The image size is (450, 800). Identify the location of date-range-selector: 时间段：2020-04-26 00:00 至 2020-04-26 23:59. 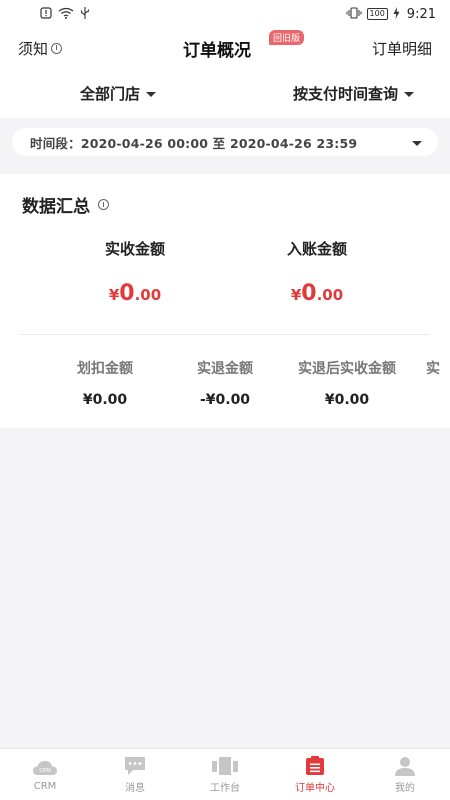
(225, 142).